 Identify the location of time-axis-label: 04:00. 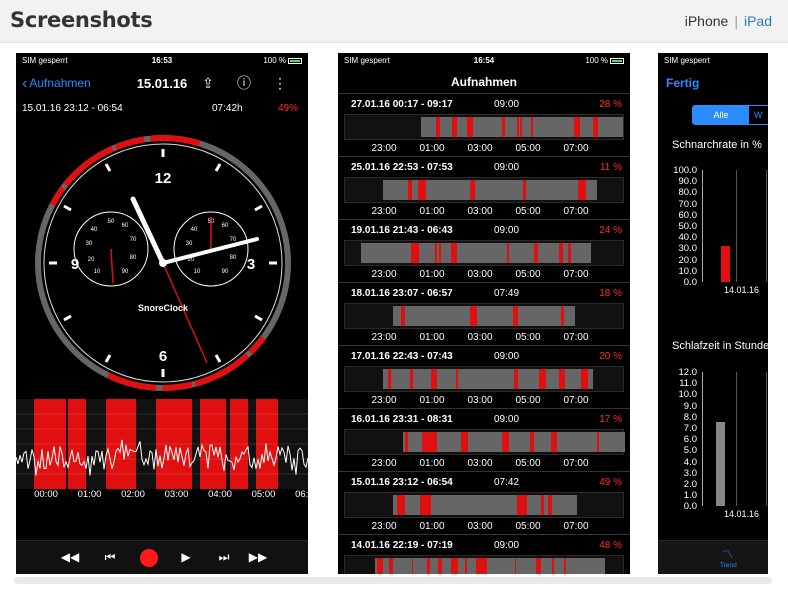
(220, 494).